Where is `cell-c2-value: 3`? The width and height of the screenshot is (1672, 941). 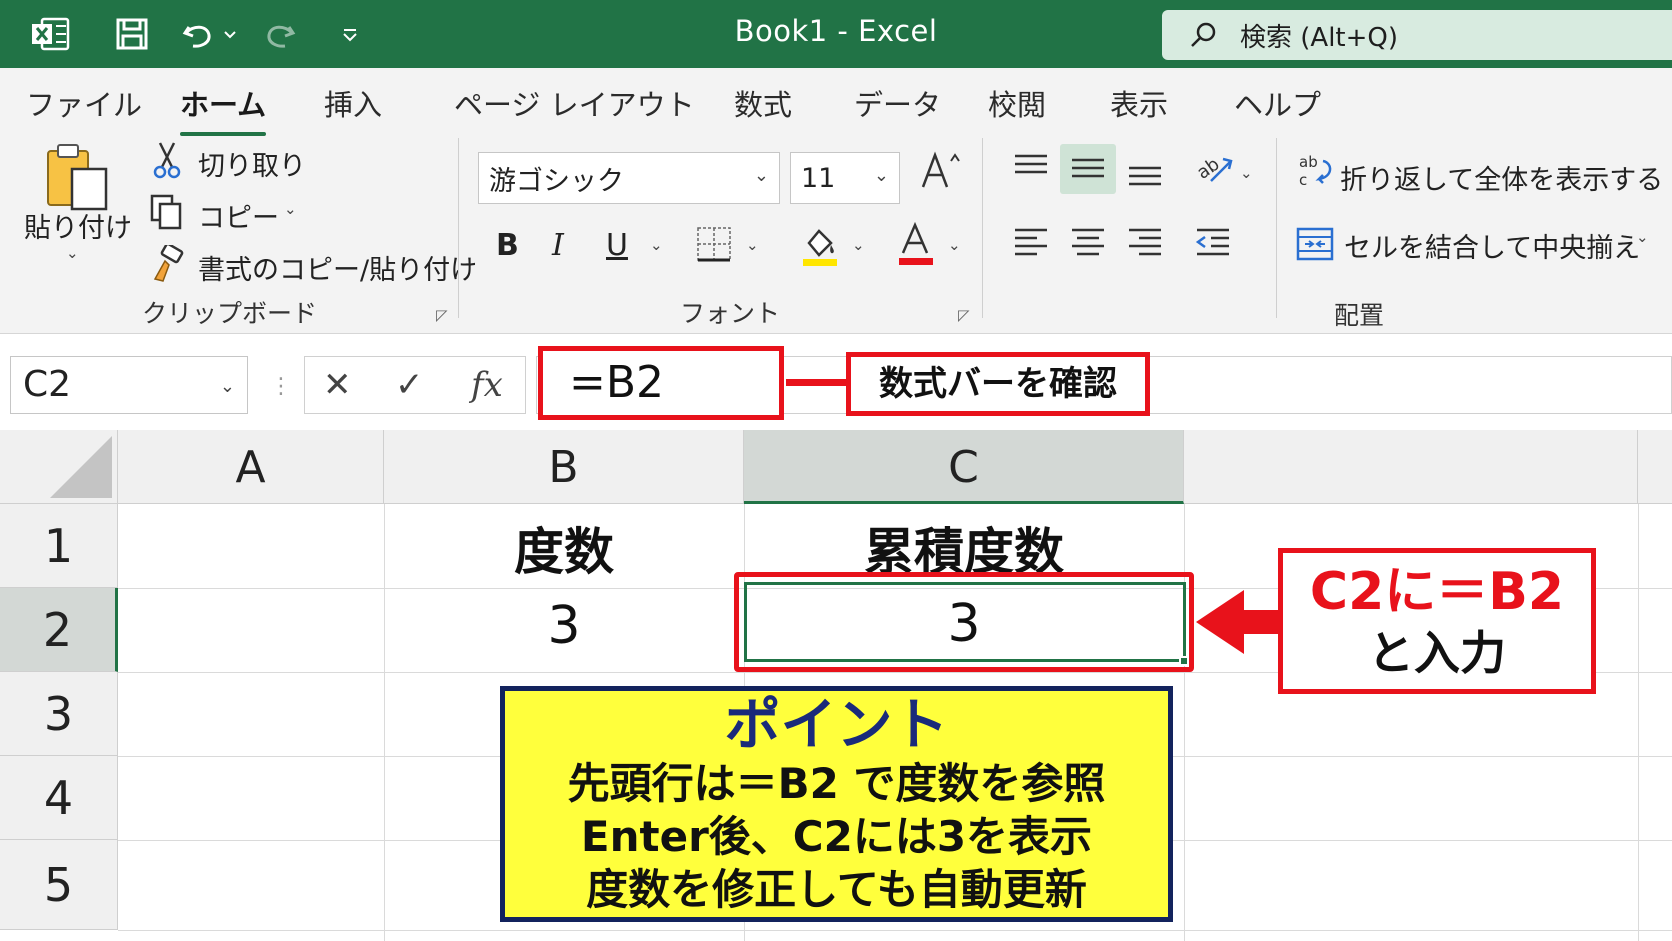 cell-c2-value: 3 is located at coordinates (964, 624).